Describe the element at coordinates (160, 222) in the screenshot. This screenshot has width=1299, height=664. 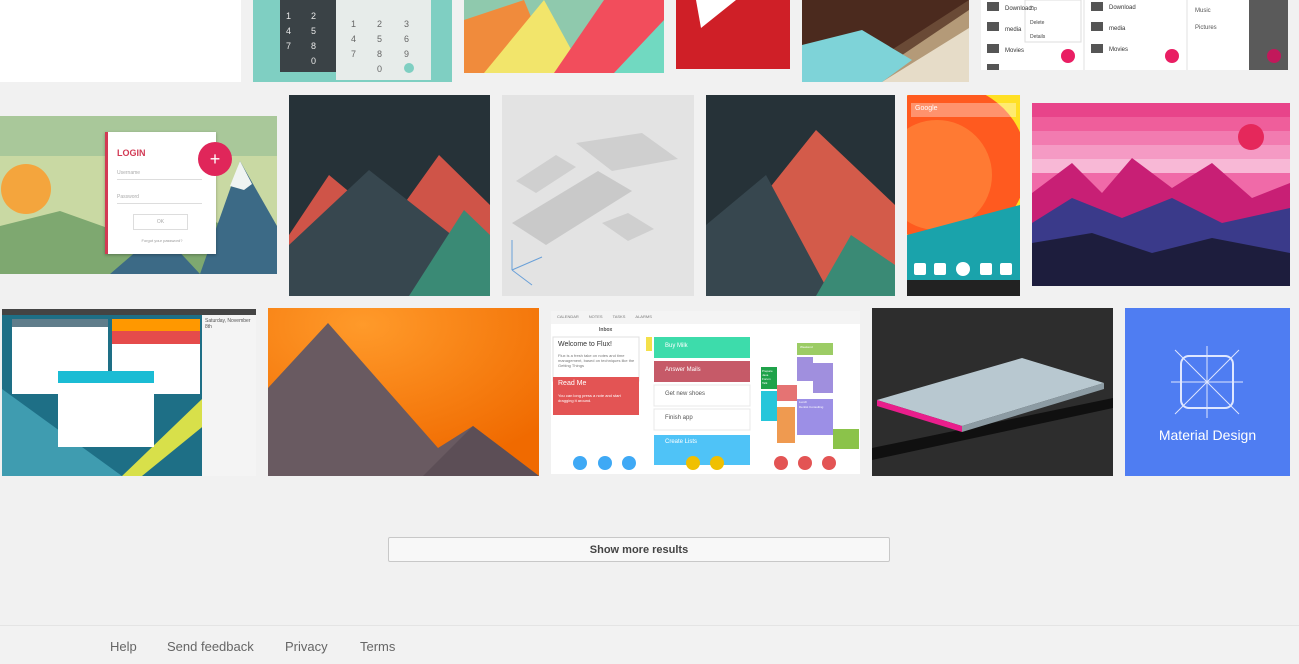
I see `login-ok-button: OK` at that location.